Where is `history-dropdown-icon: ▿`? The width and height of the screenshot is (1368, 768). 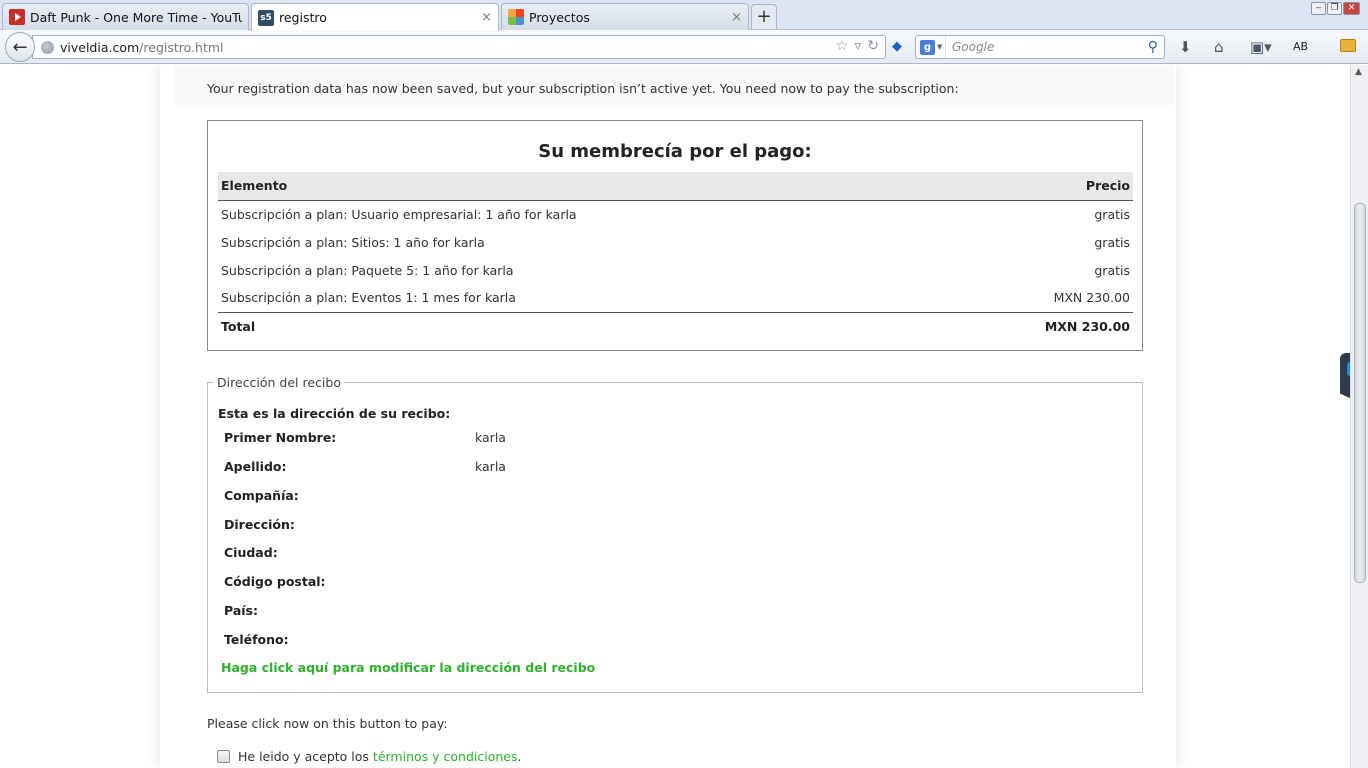
history-dropdown-icon: ▿ is located at coordinates (857, 46).